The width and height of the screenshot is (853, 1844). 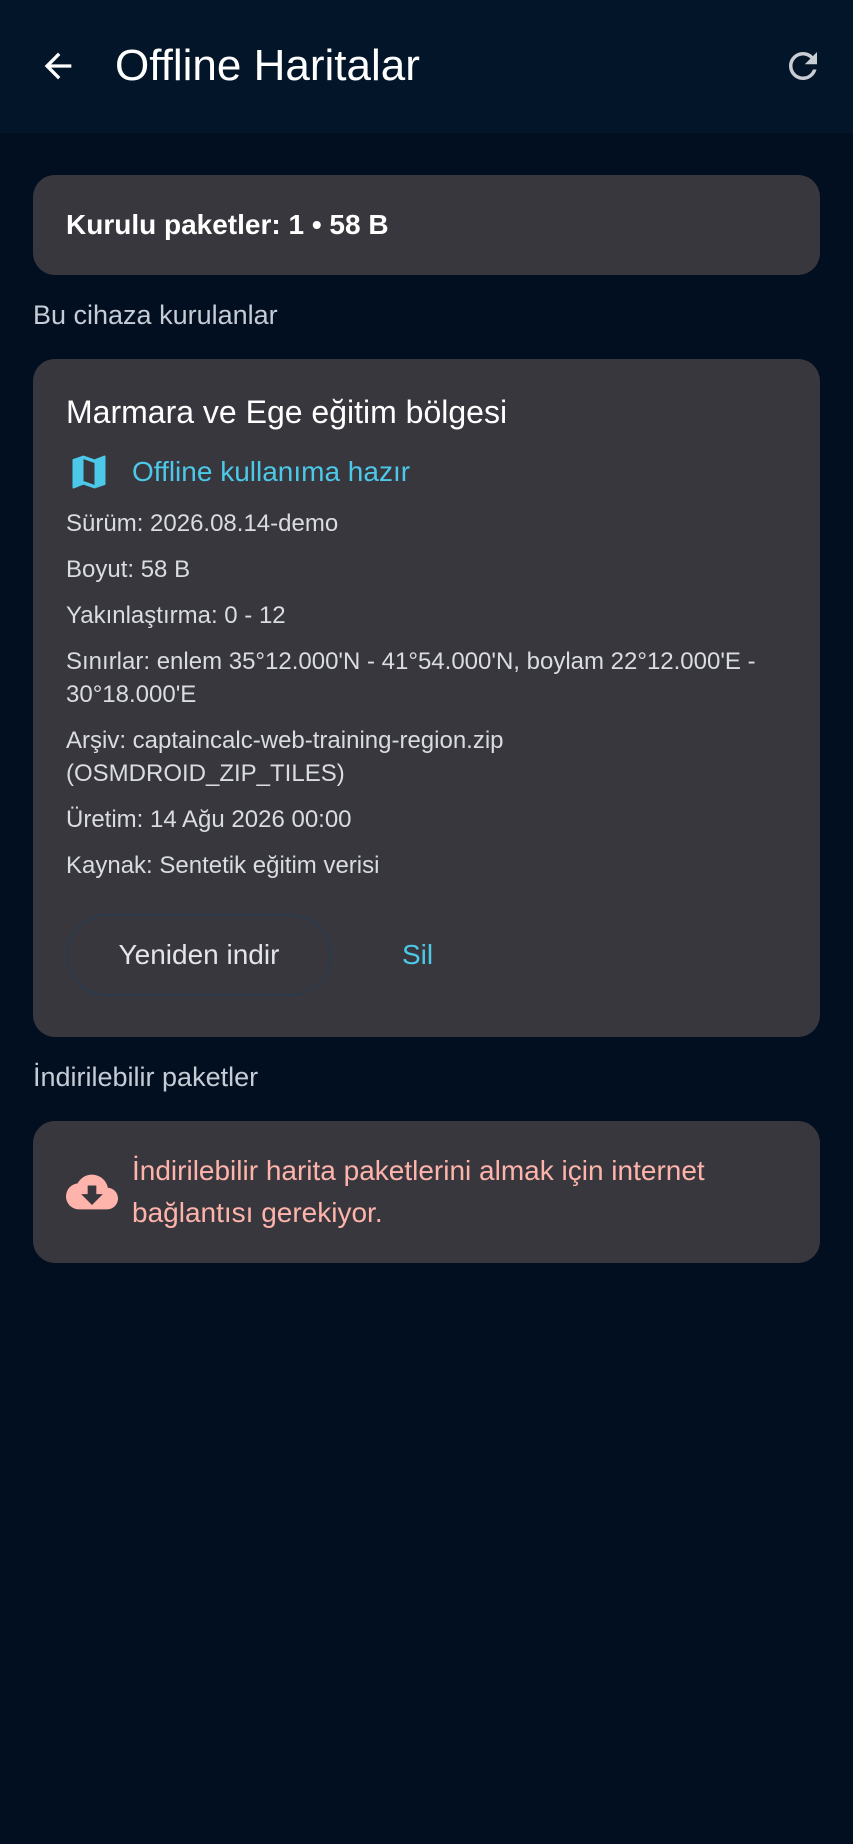 What do you see at coordinates (89, 472) in the screenshot?
I see `map-icon` at bounding box center [89, 472].